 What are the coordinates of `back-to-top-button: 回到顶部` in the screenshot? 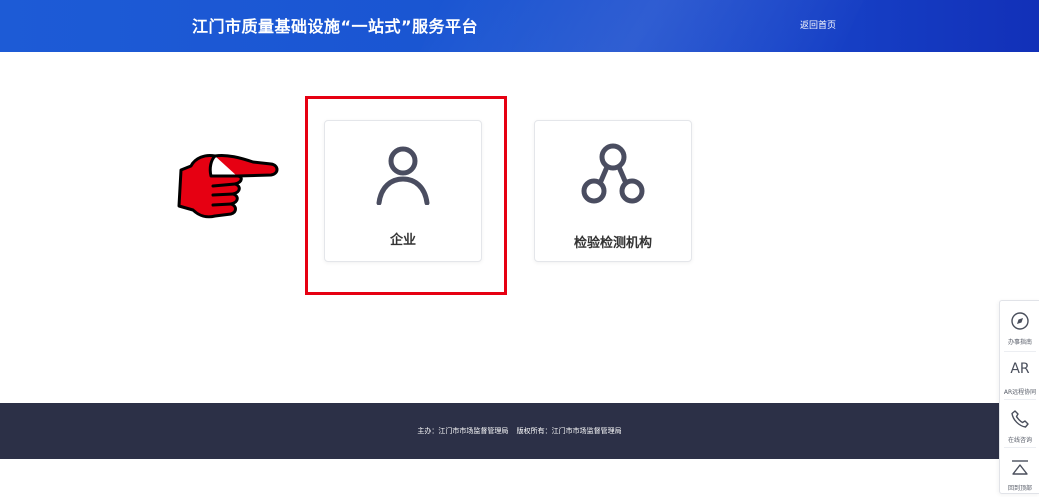 It's located at (1019, 473).